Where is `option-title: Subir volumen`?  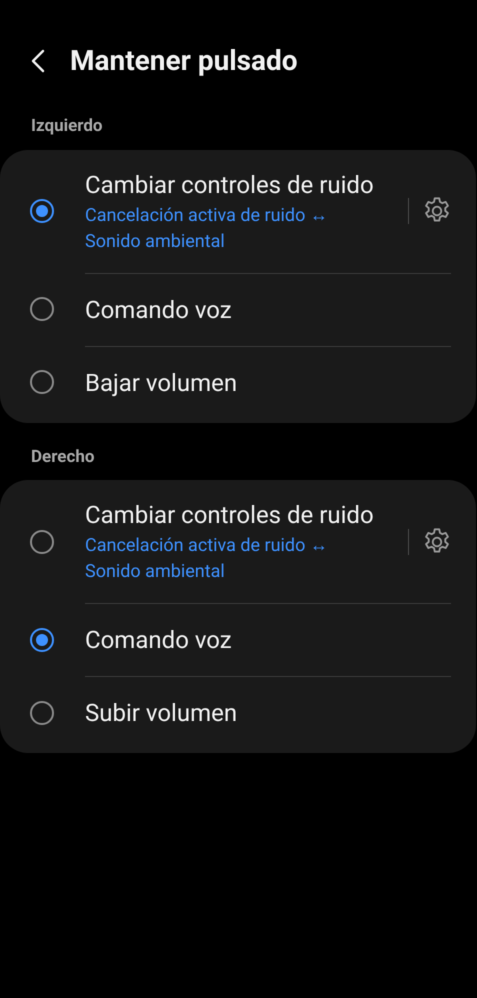 option-title: Subir volumen is located at coordinates (161, 713).